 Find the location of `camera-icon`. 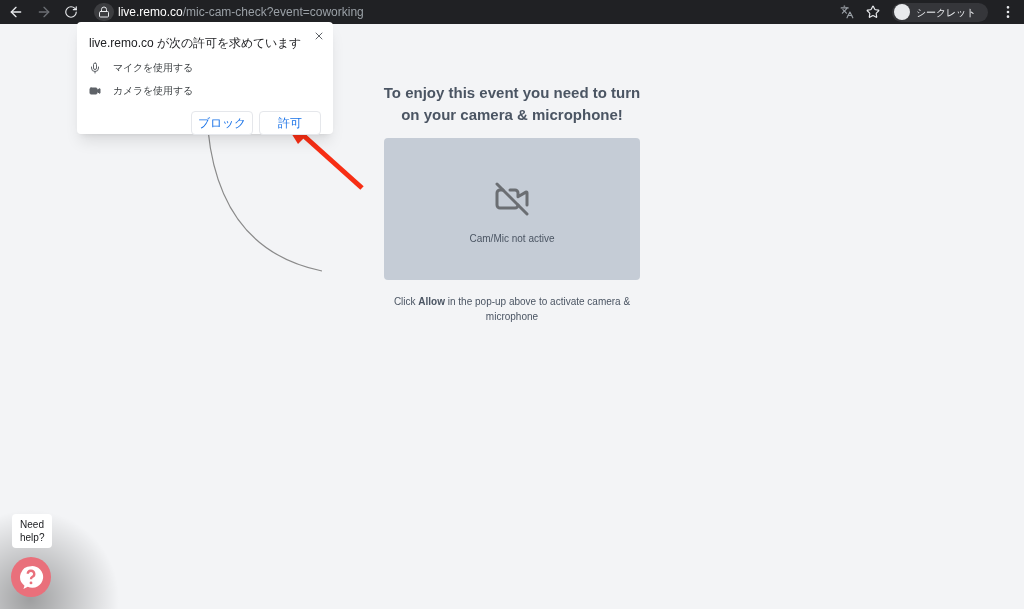

camera-icon is located at coordinates (95, 90).